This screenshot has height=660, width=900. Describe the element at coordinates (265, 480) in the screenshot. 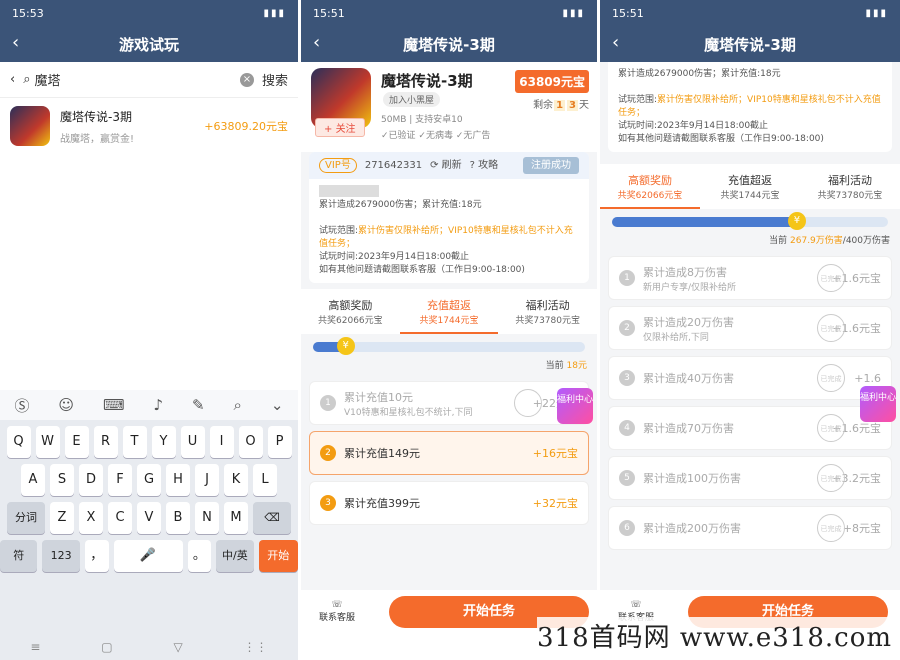

I see `key: L` at that location.